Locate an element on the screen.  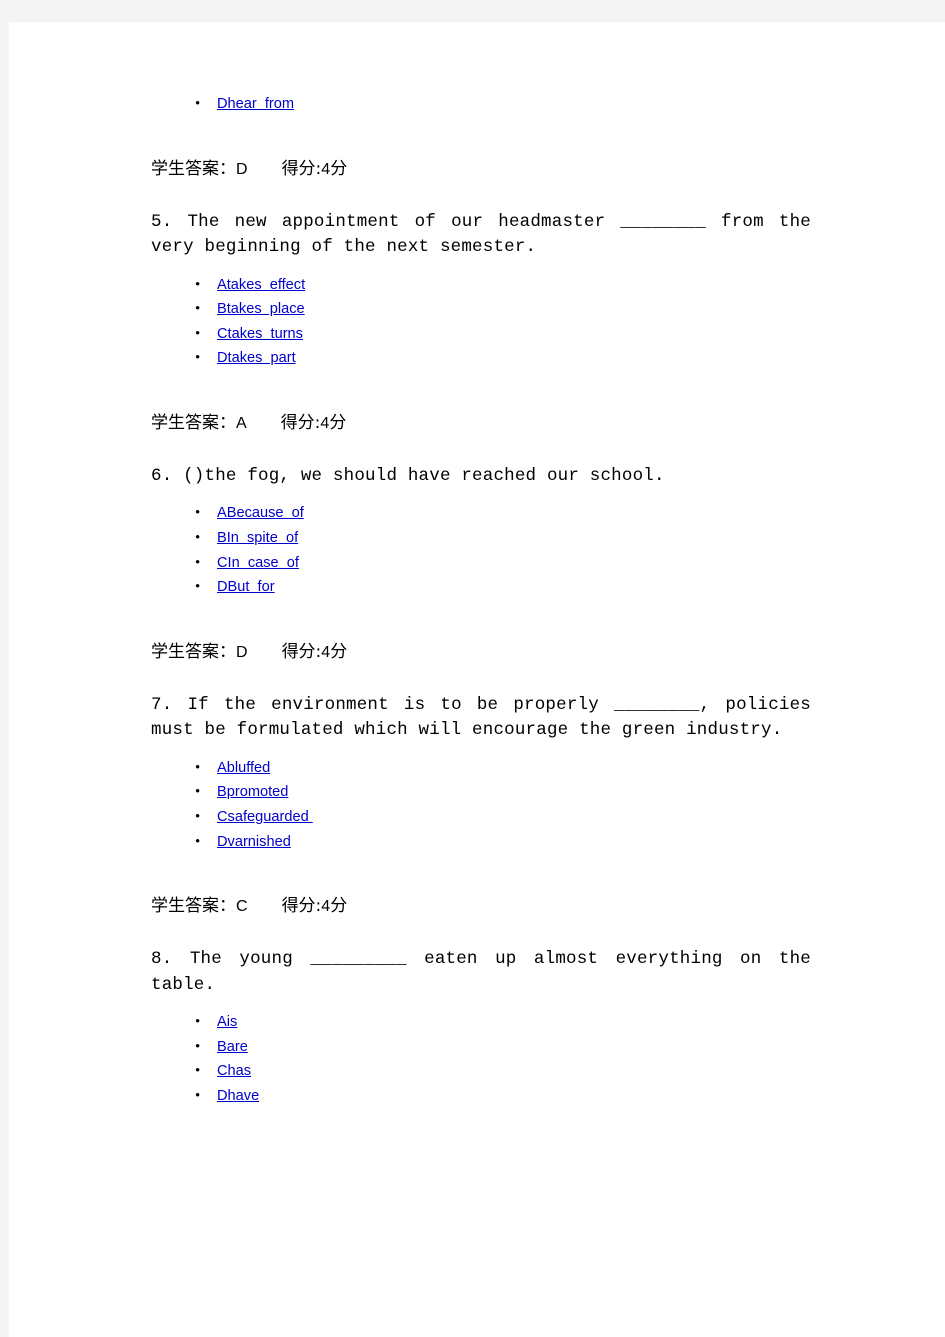
list-item: • Ctakes turns is located at coordinates (481, 334).